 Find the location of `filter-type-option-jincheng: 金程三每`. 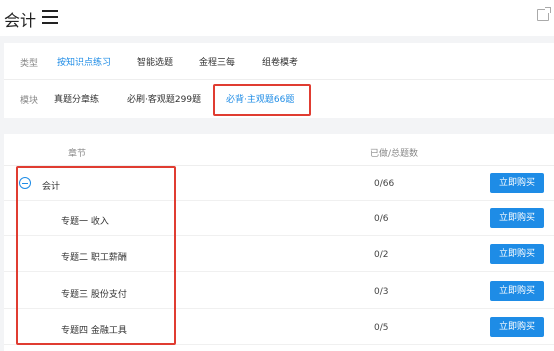

filter-type-option-jincheng: 金程三每 is located at coordinates (217, 61).